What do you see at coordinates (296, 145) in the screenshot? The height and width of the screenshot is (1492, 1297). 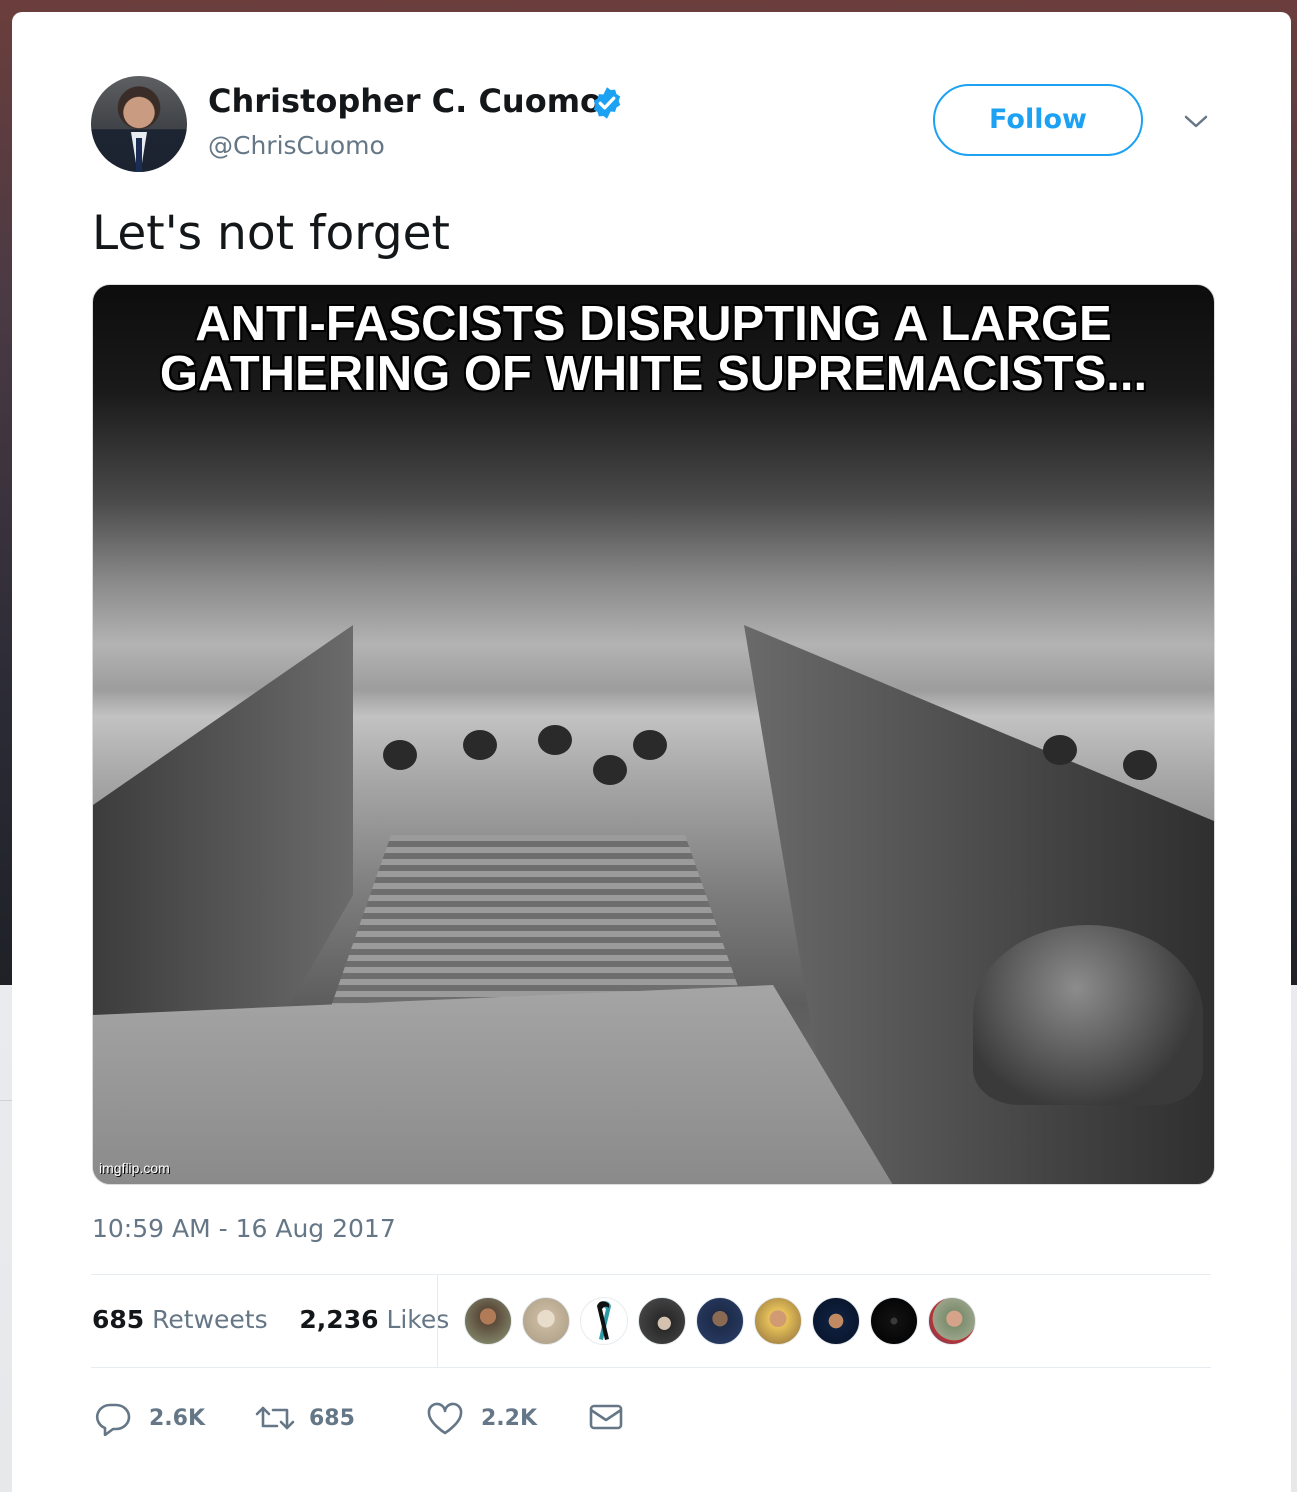 I see `author-handle: @ChrisCuomo` at bounding box center [296, 145].